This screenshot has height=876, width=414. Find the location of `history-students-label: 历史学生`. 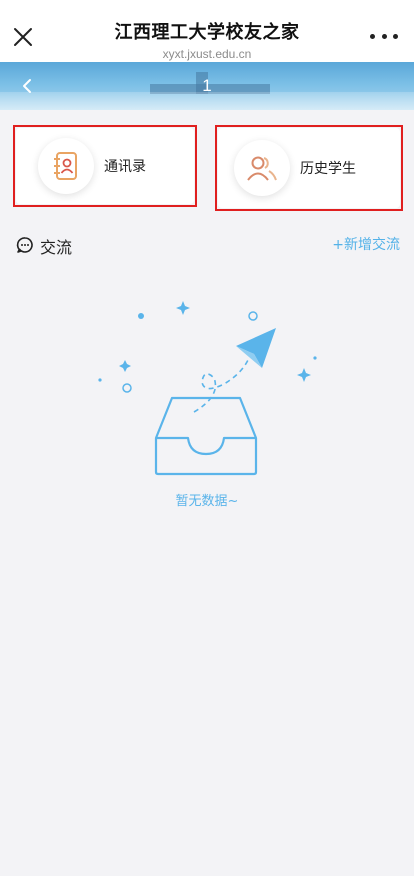

history-students-label: 历史学生 is located at coordinates (328, 169).